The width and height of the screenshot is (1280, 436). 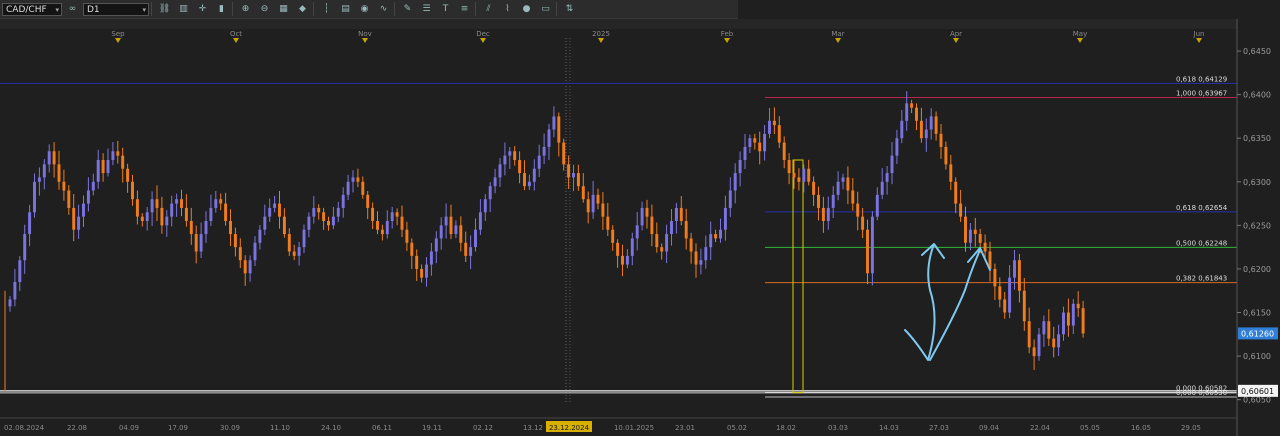 I want to click on price-tick-label: 0,6450, so click(x=1257, y=51).